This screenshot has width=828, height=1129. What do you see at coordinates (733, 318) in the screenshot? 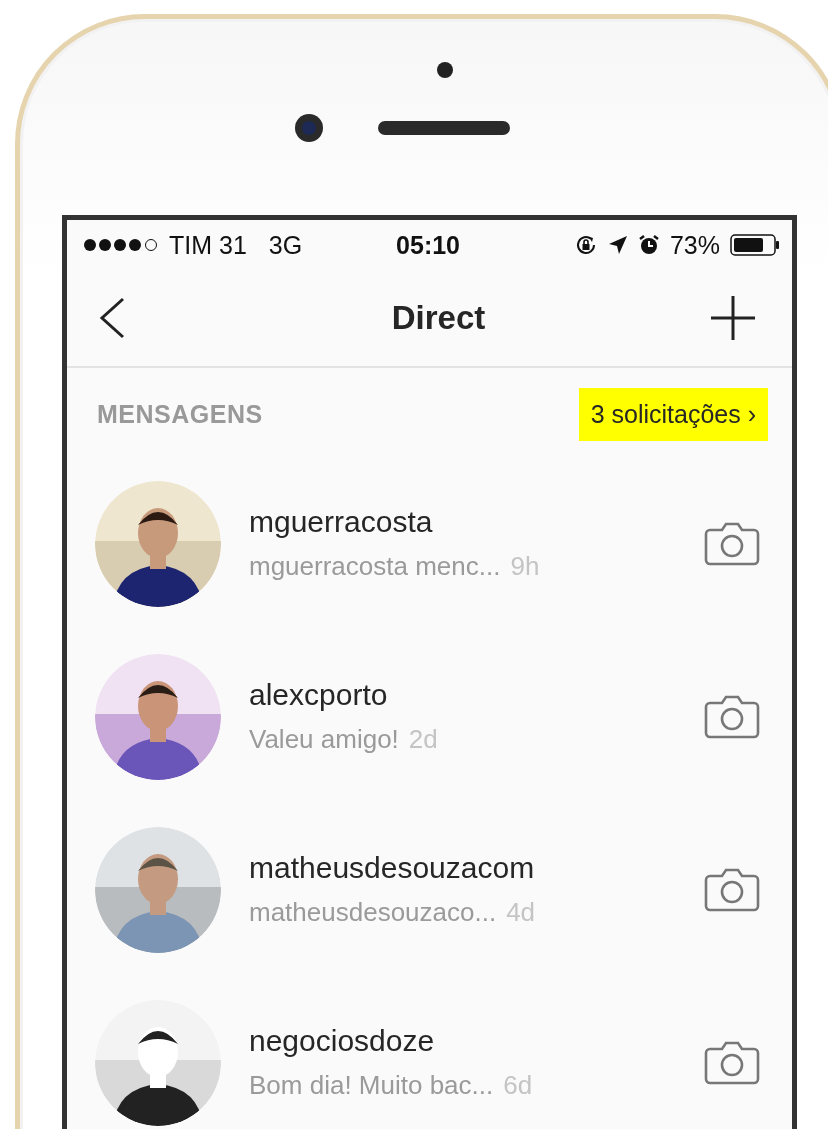
I see `new-message-button` at bounding box center [733, 318].